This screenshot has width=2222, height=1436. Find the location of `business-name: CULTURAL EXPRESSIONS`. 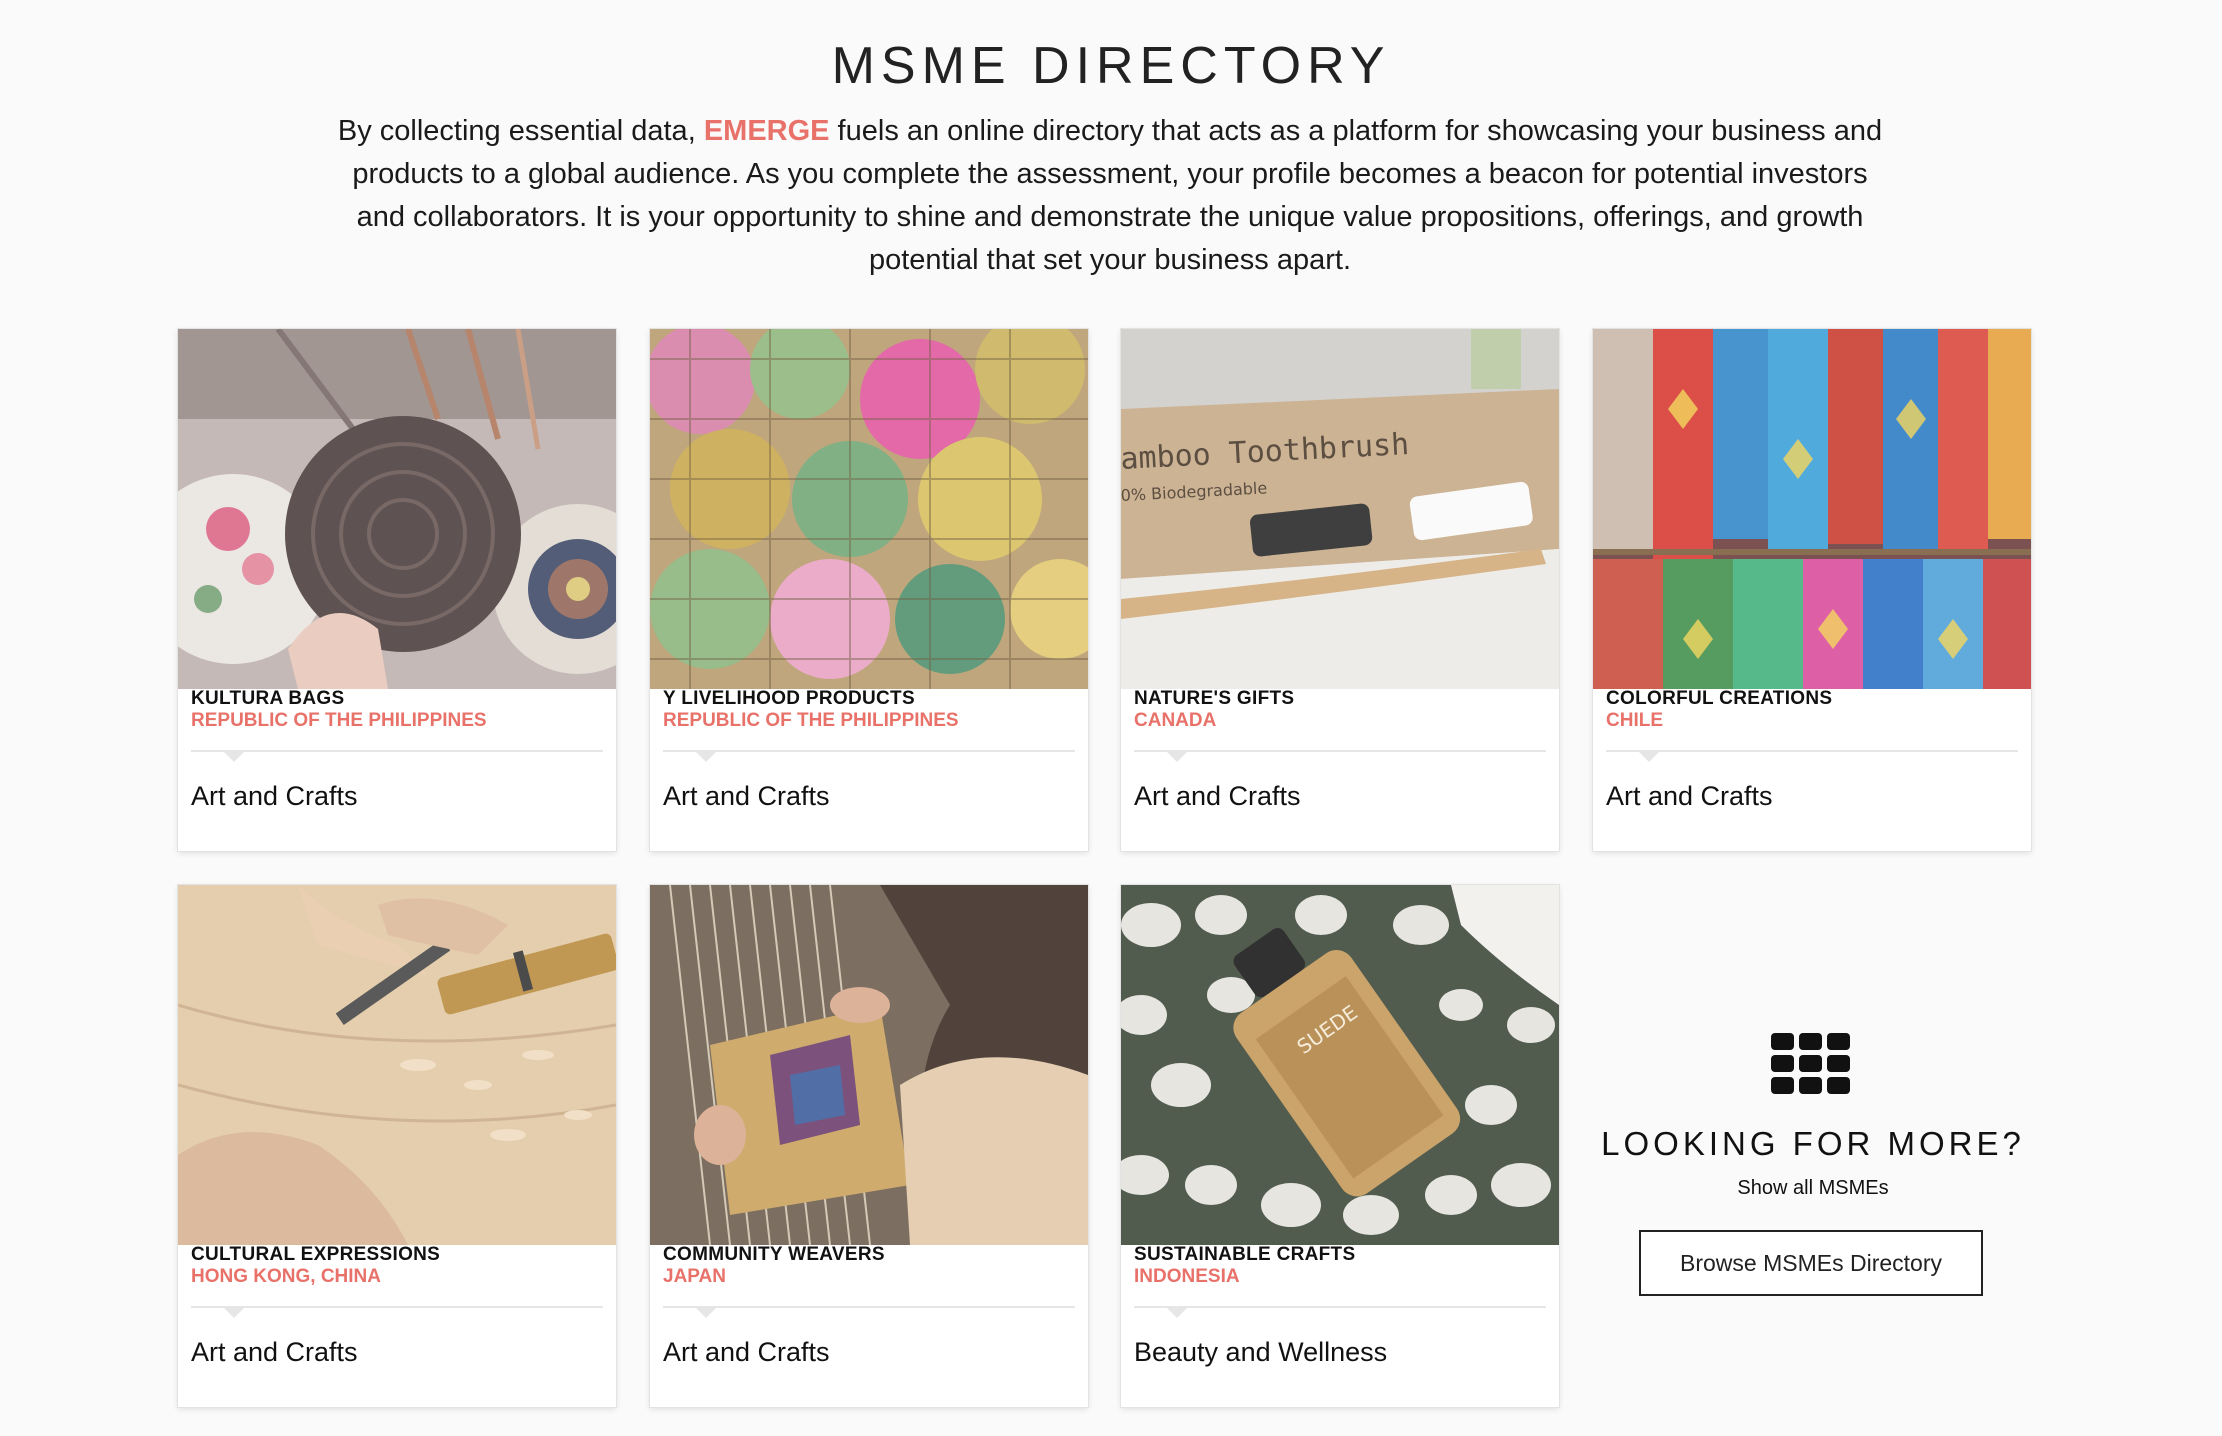

business-name: CULTURAL EXPRESSIONS is located at coordinates (397, 1255).